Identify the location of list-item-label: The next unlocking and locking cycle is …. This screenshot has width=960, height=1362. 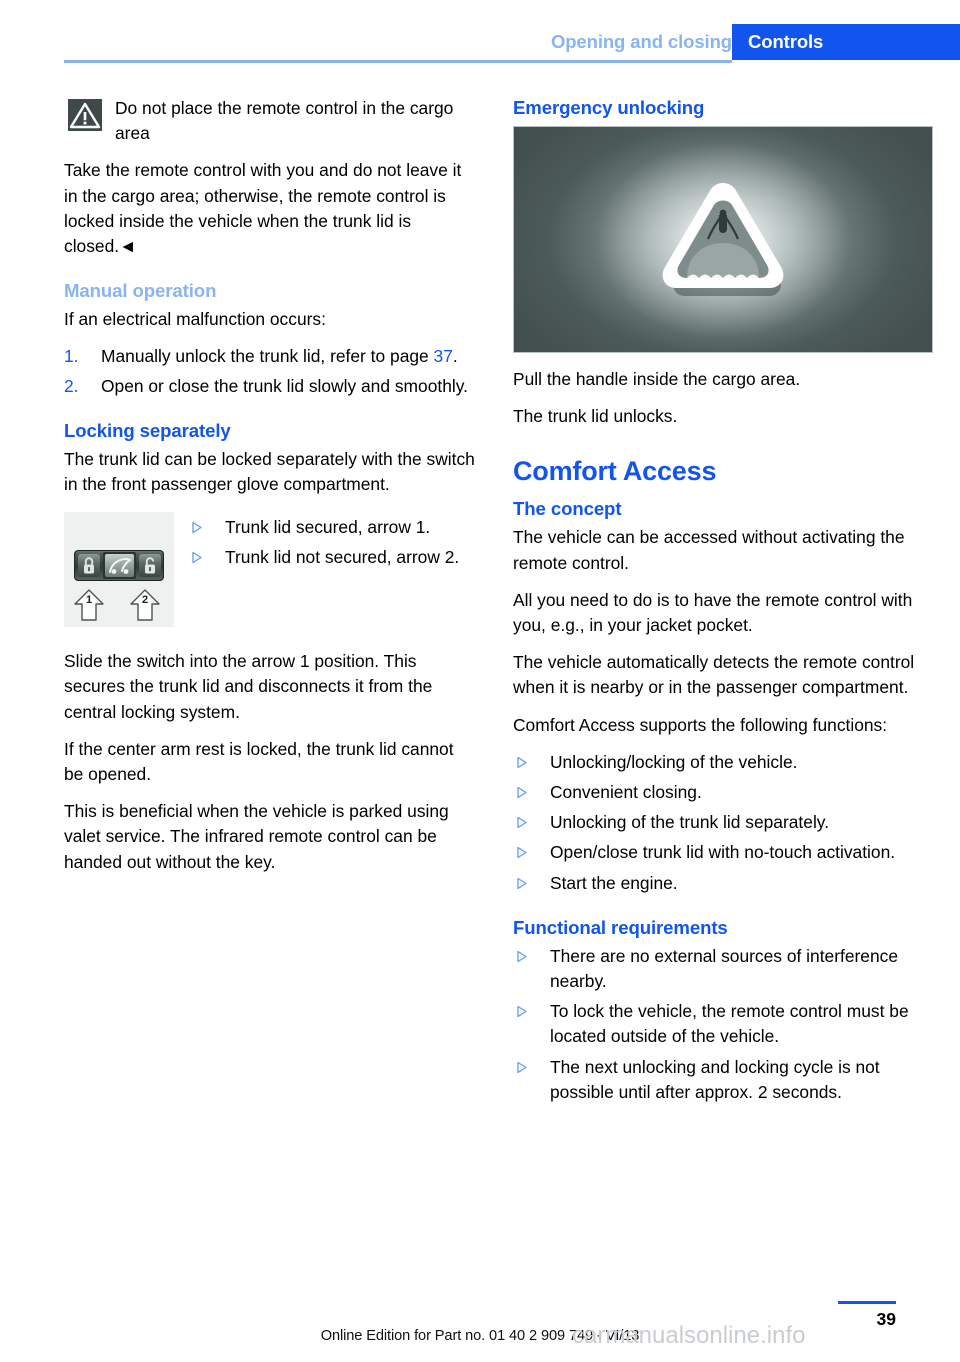
(715, 1079).